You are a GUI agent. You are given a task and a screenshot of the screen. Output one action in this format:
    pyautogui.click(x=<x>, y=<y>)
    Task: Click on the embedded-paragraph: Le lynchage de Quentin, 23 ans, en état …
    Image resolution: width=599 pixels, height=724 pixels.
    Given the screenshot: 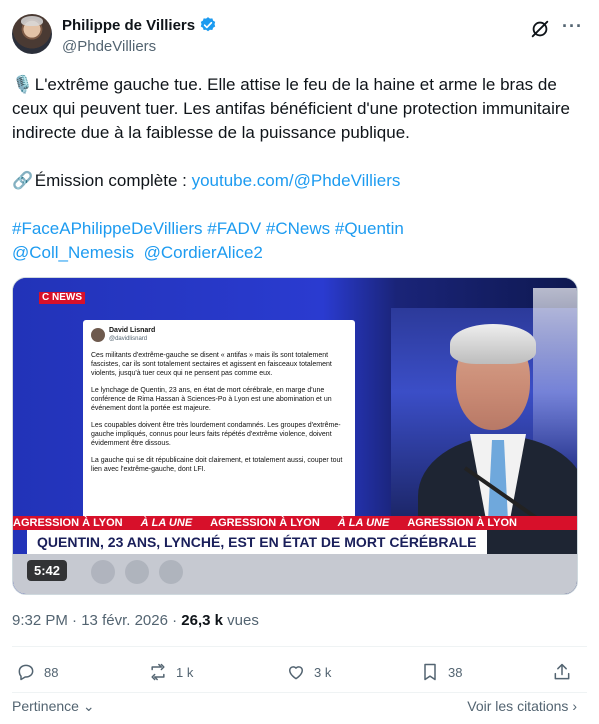 What is the action you would take?
    pyautogui.click(x=211, y=399)
    